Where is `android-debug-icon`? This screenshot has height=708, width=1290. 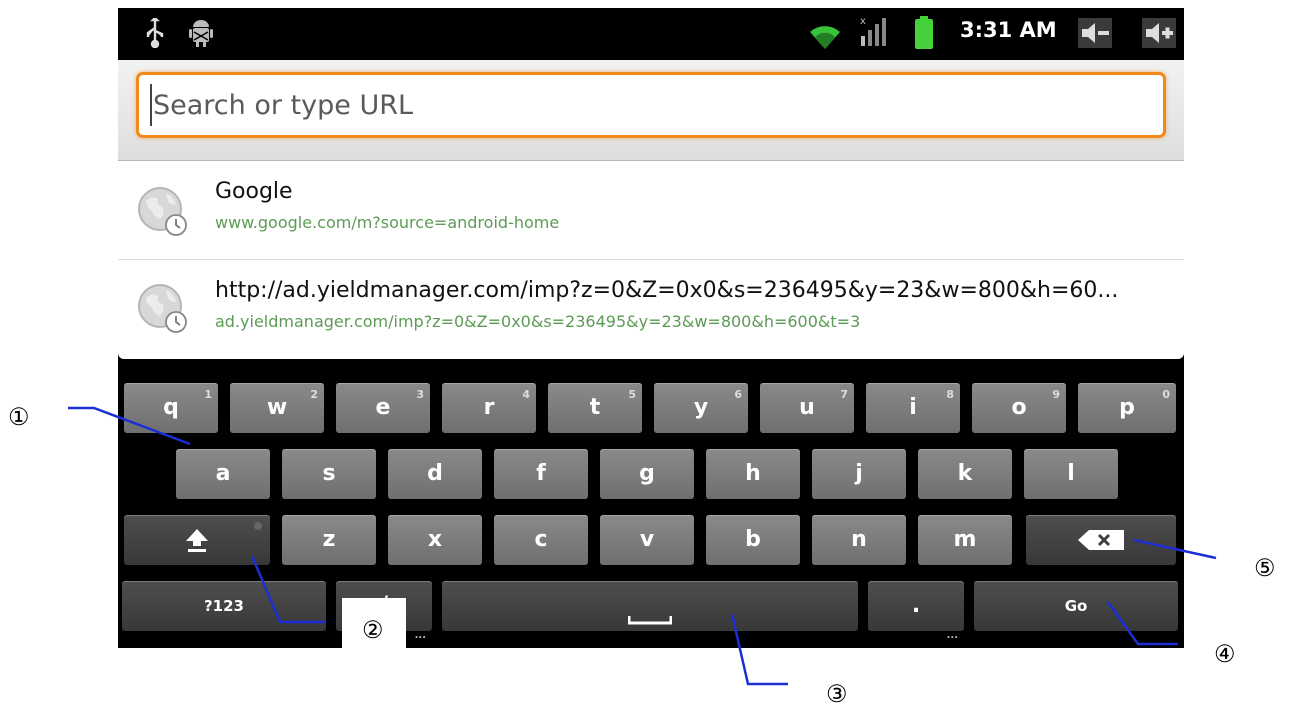
android-debug-icon is located at coordinates (201, 33).